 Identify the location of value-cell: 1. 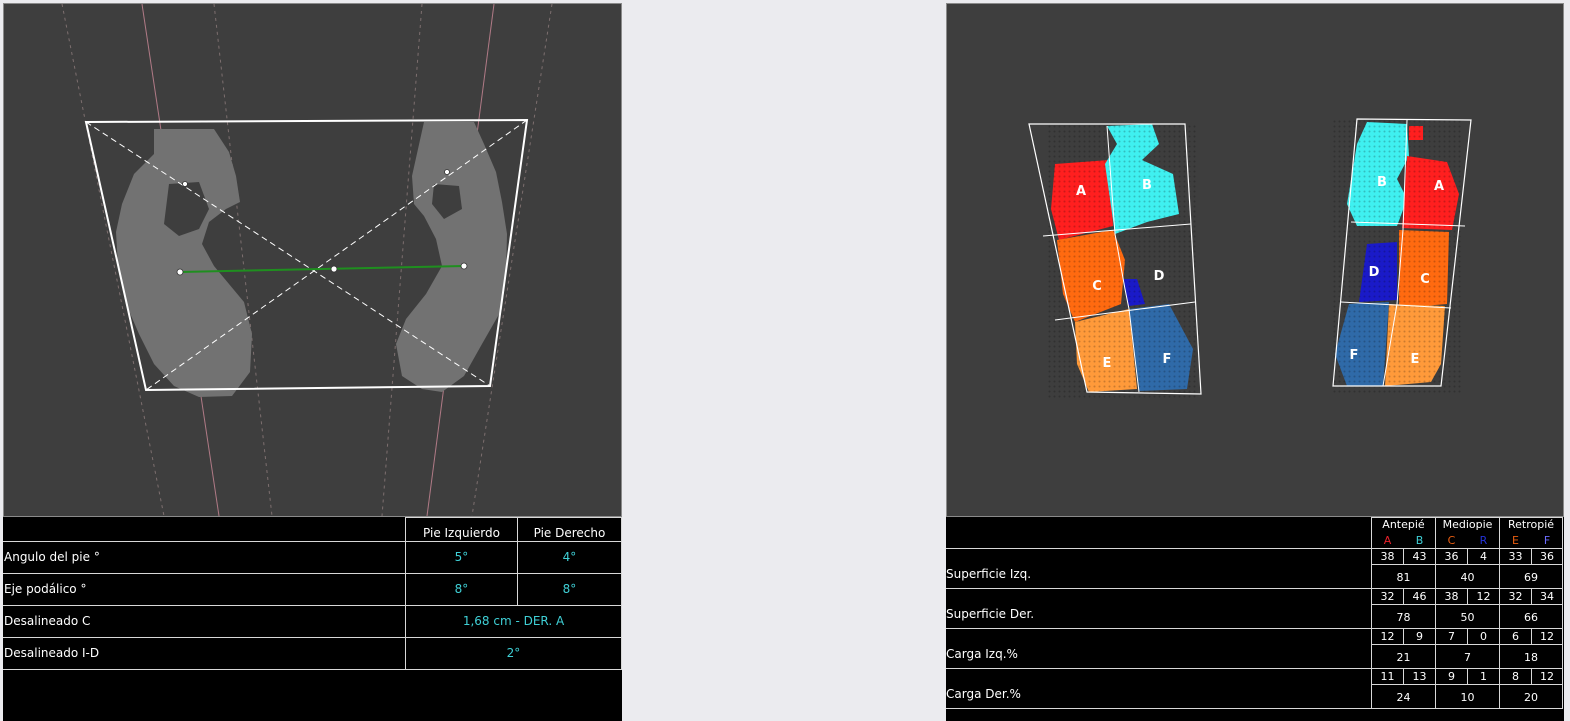
(1483, 676).